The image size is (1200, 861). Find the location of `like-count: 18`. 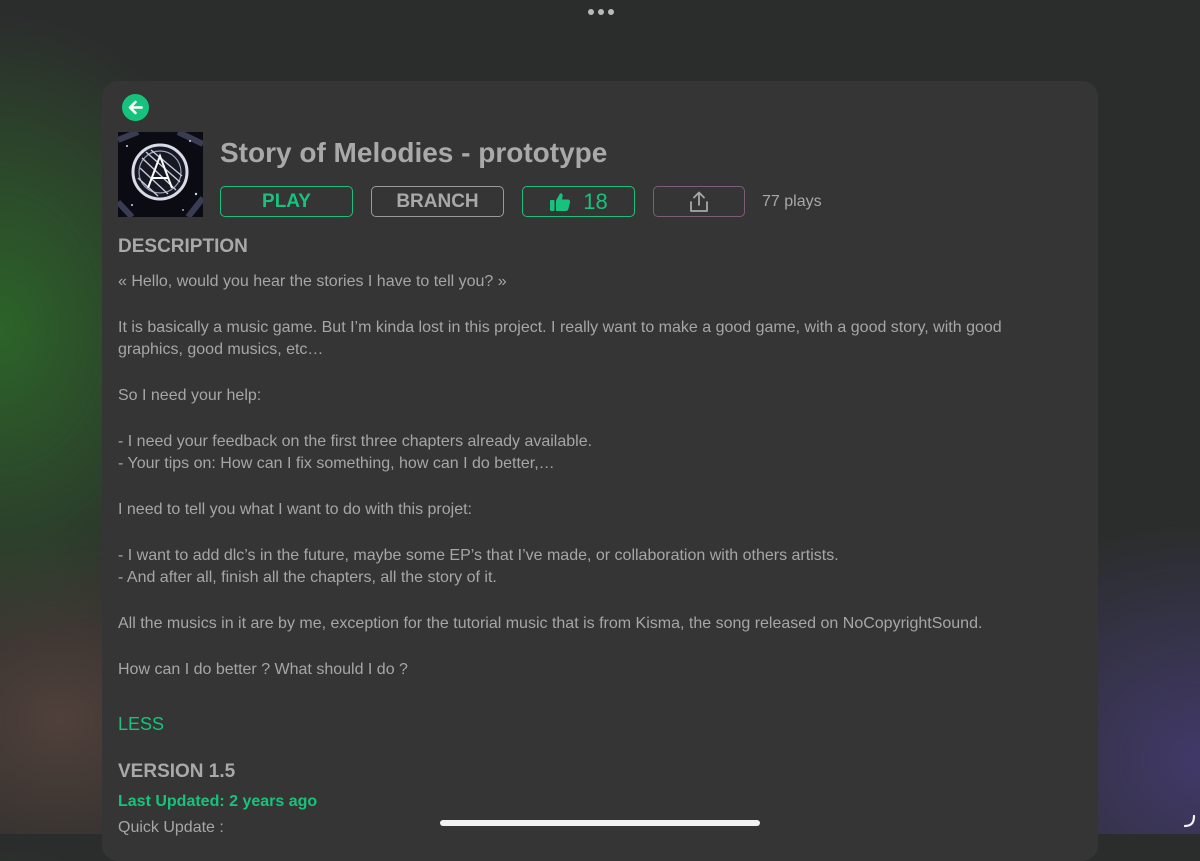

like-count: 18 is located at coordinates (595, 201).